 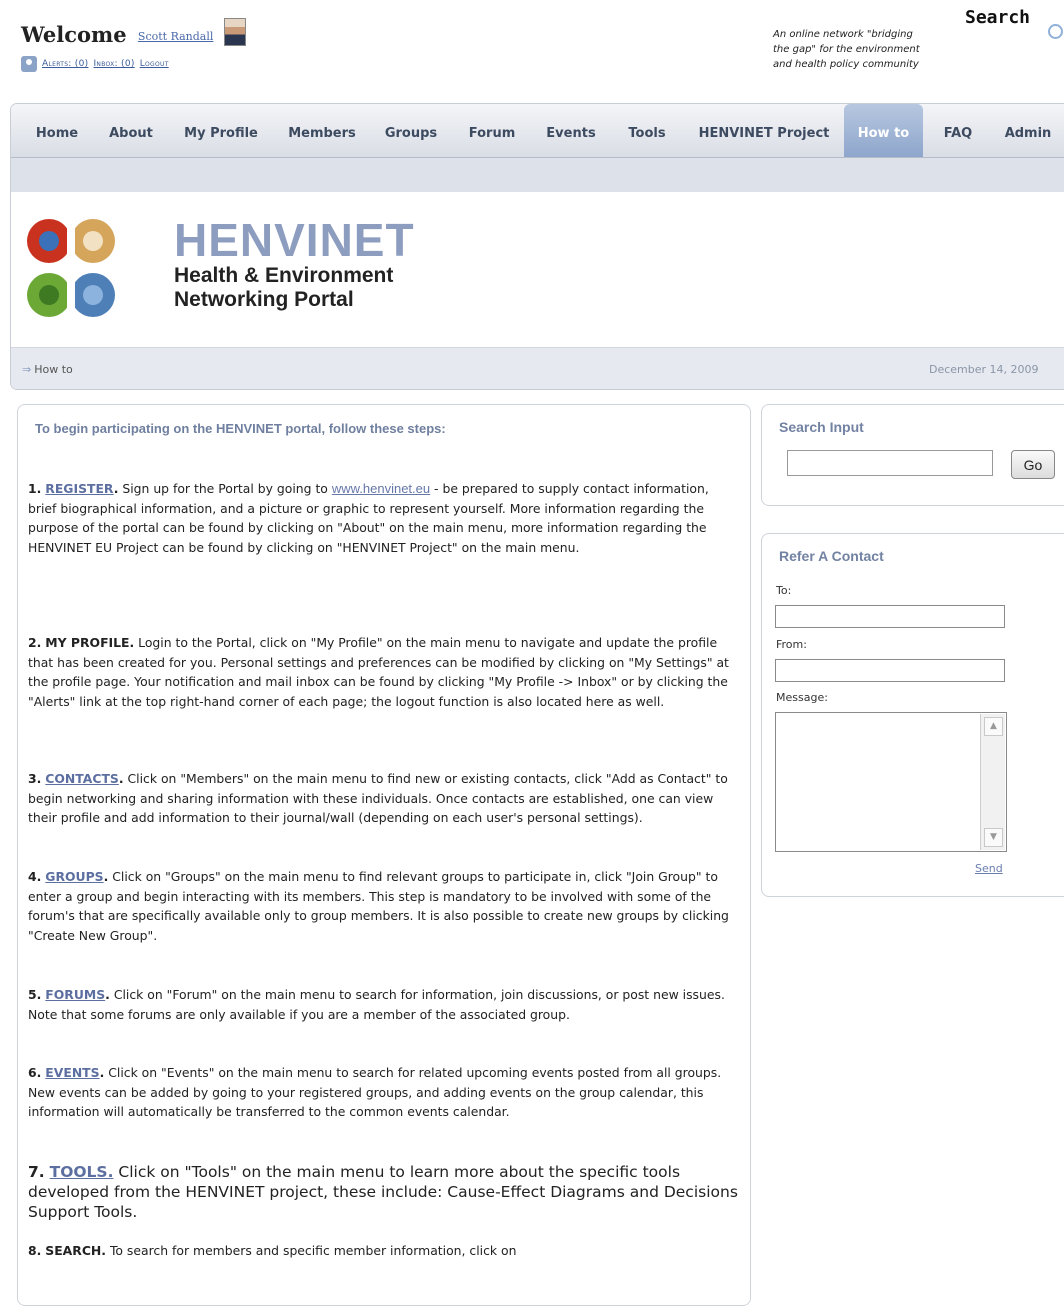 I want to click on breadcrumb-bar: ⇒ How to December 14, 2009, so click(x=537, y=368).